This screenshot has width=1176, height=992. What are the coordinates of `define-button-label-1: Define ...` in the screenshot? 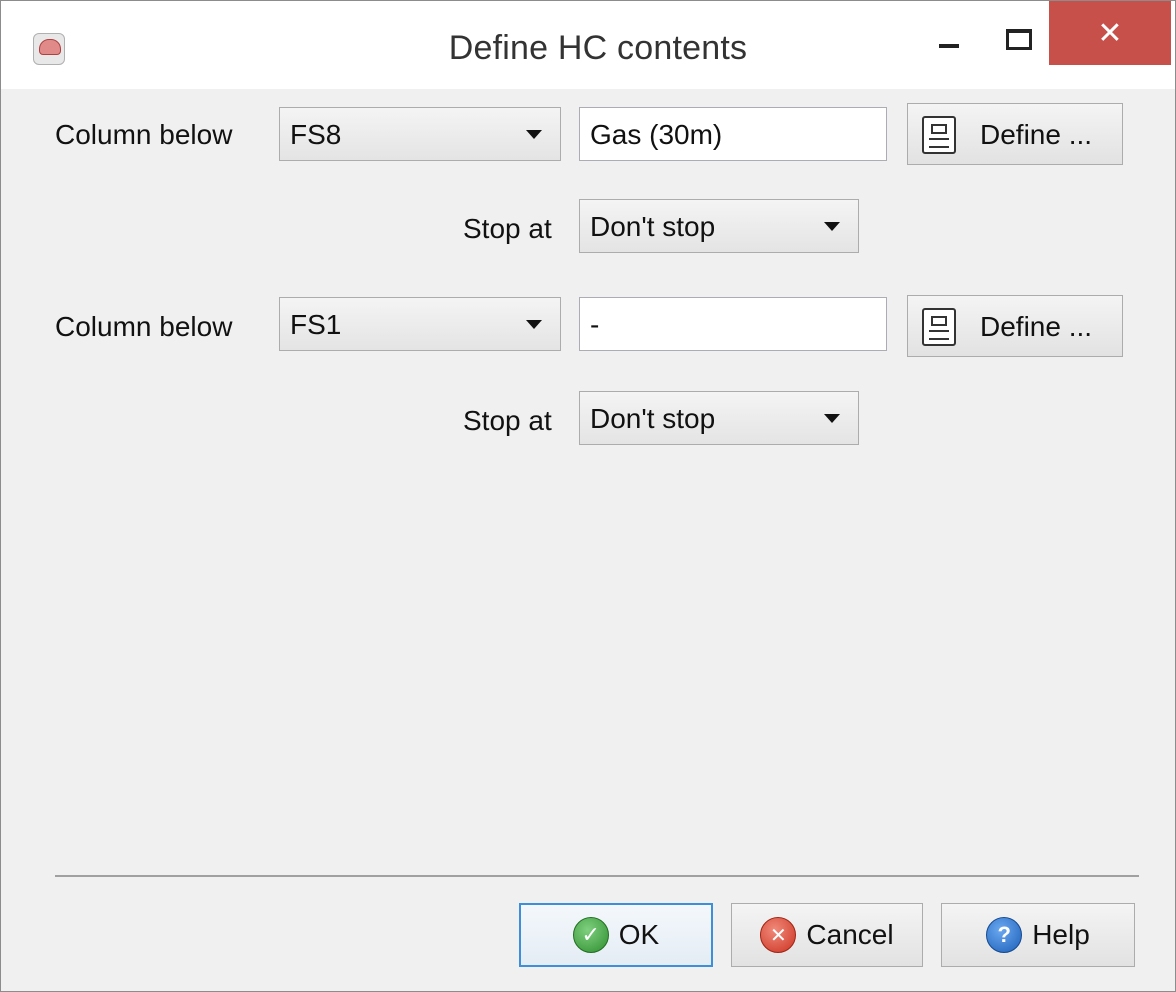 It's located at (1036, 134).